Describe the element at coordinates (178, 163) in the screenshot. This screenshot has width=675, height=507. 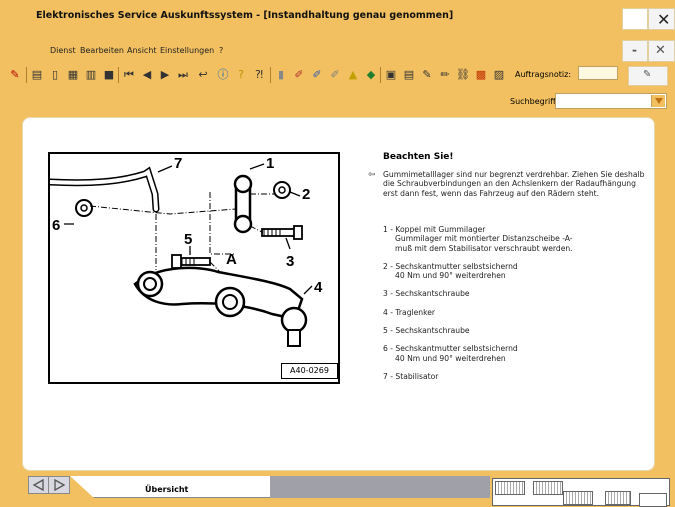
I see `callout-7: 7` at that location.